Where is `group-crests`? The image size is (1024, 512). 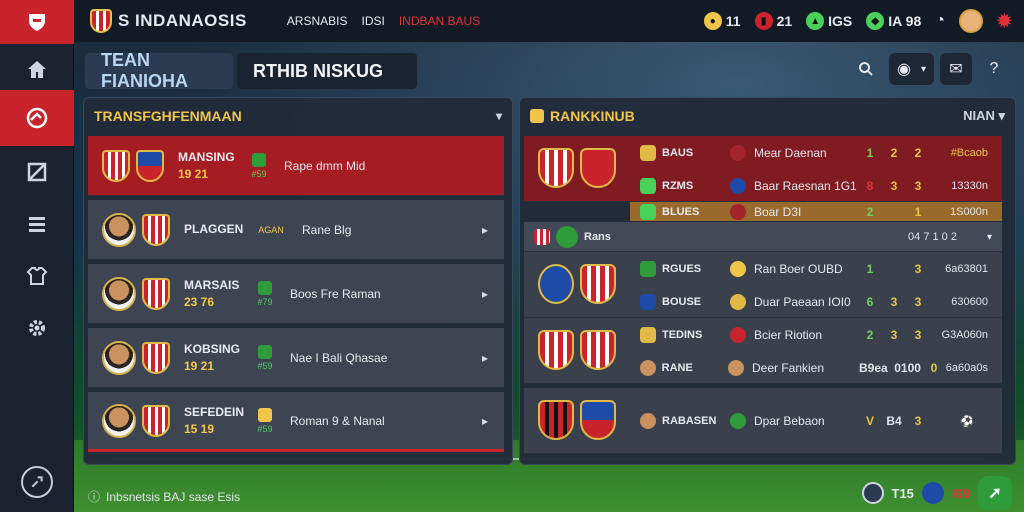
group-crests is located at coordinates (577, 168).